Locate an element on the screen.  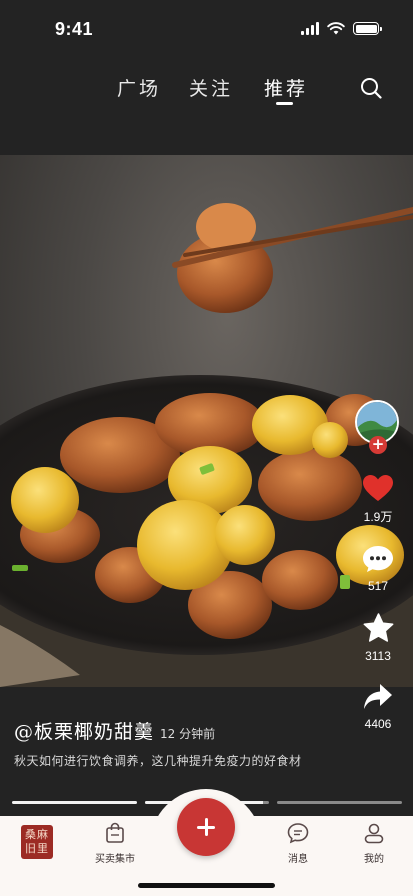
app-logo-text: 桑麻旧里 is located at coordinates (37, 841).